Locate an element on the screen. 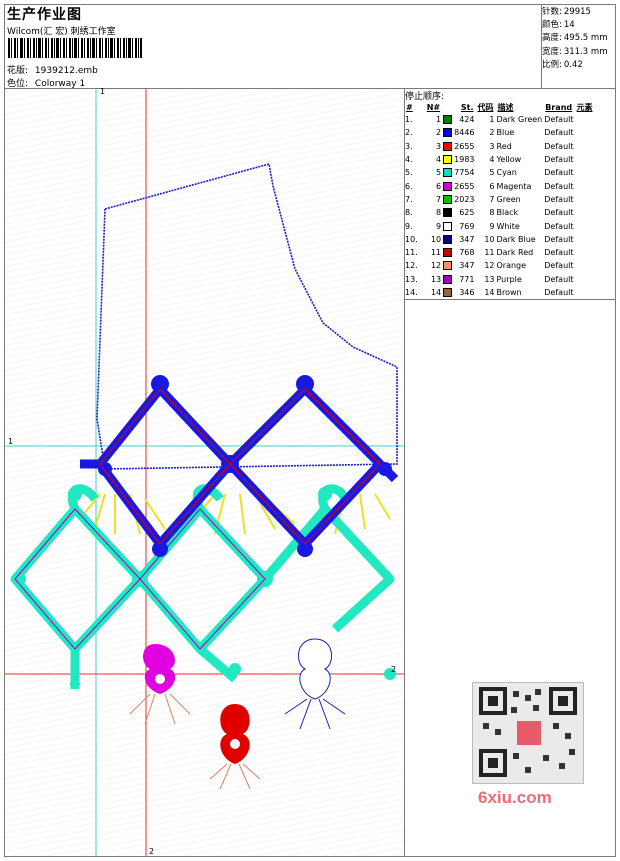 Image resolution: width=620 pixels, height=861 pixels. row-description: Purple is located at coordinates (509, 279).